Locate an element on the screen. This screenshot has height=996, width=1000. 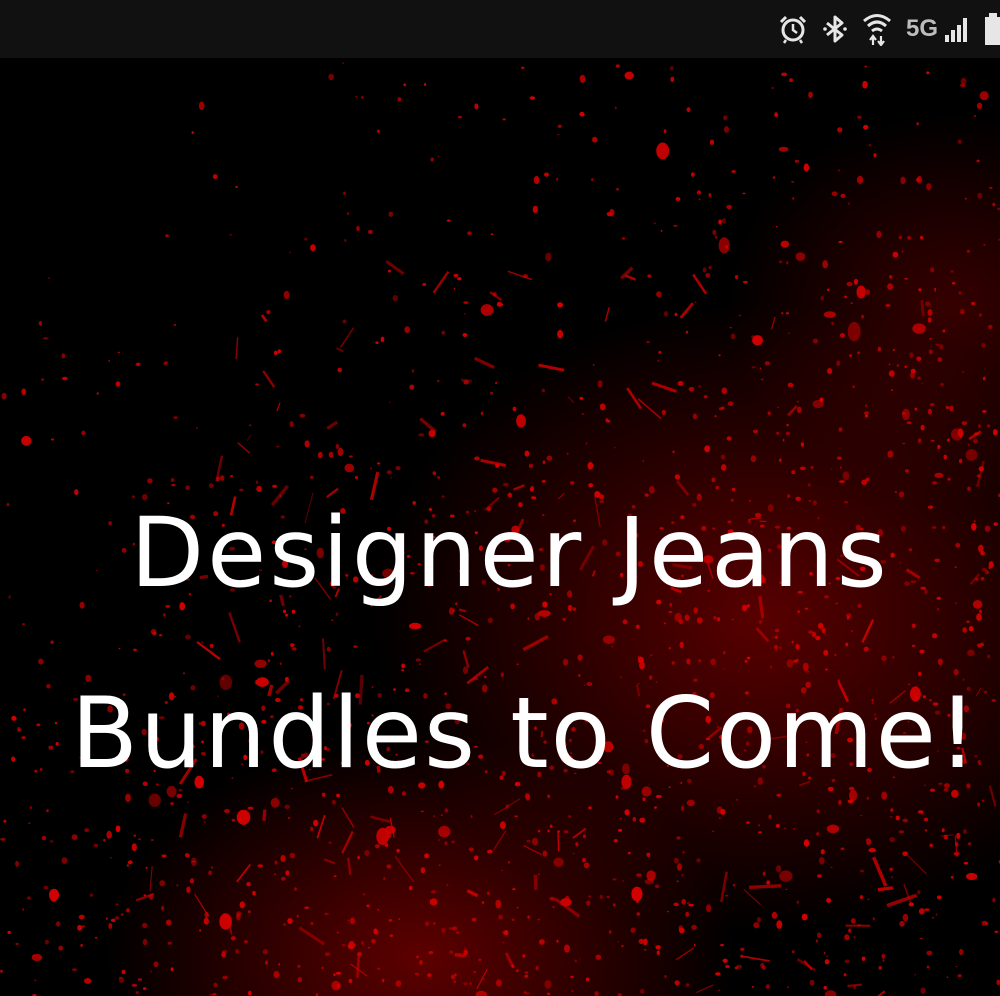
wifi-icon is located at coordinates (877, 29).